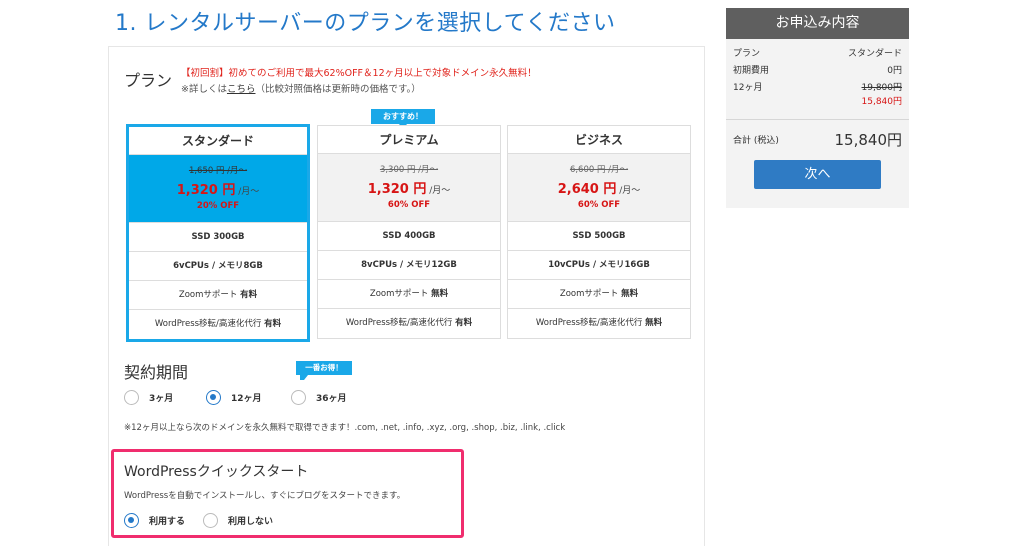 The height and width of the screenshot is (554, 1024). What do you see at coordinates (599, 140) in the screenshot?
I see `plan-name: ビジネス` at bounding box center [599, 140].